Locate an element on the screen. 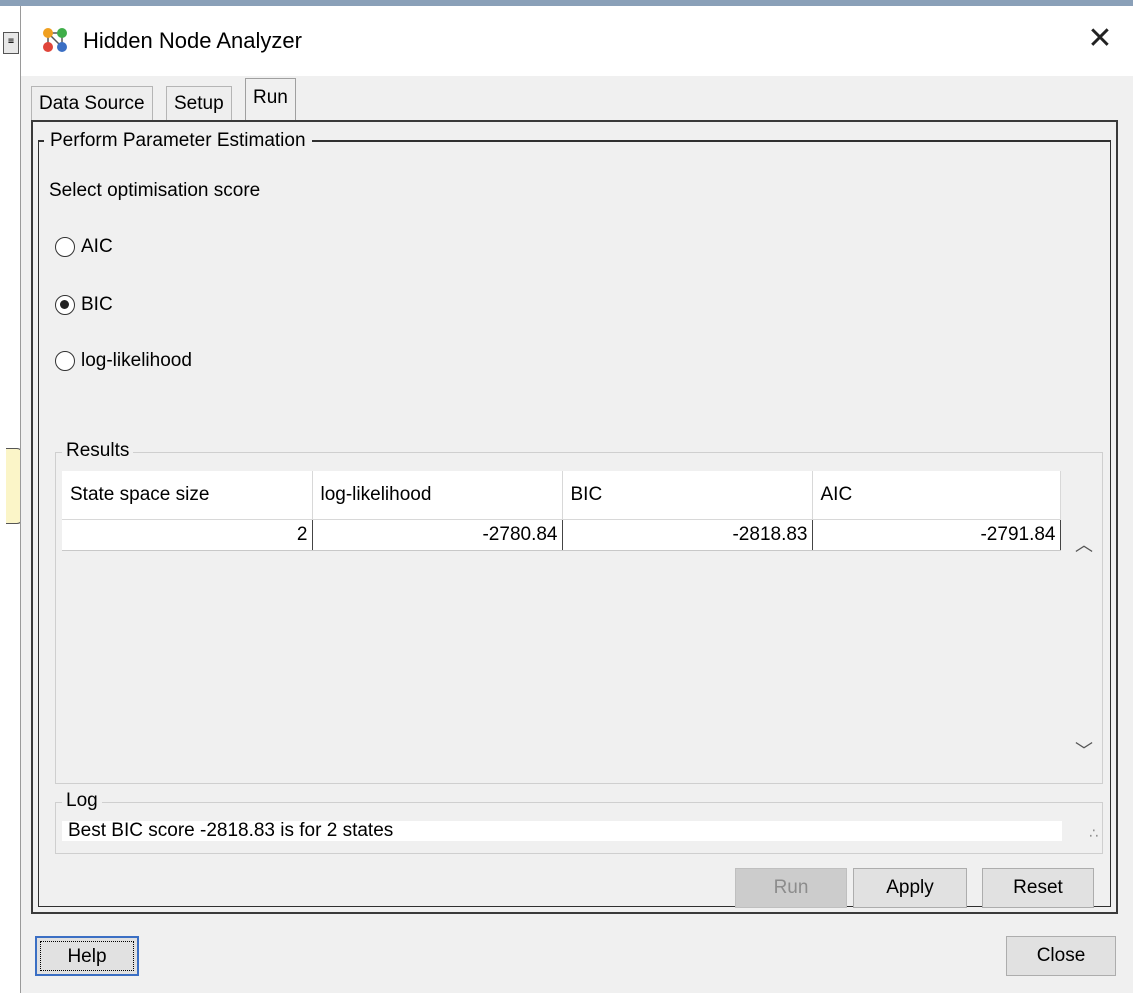  help-button: Help is located at coordinates (87, 956).